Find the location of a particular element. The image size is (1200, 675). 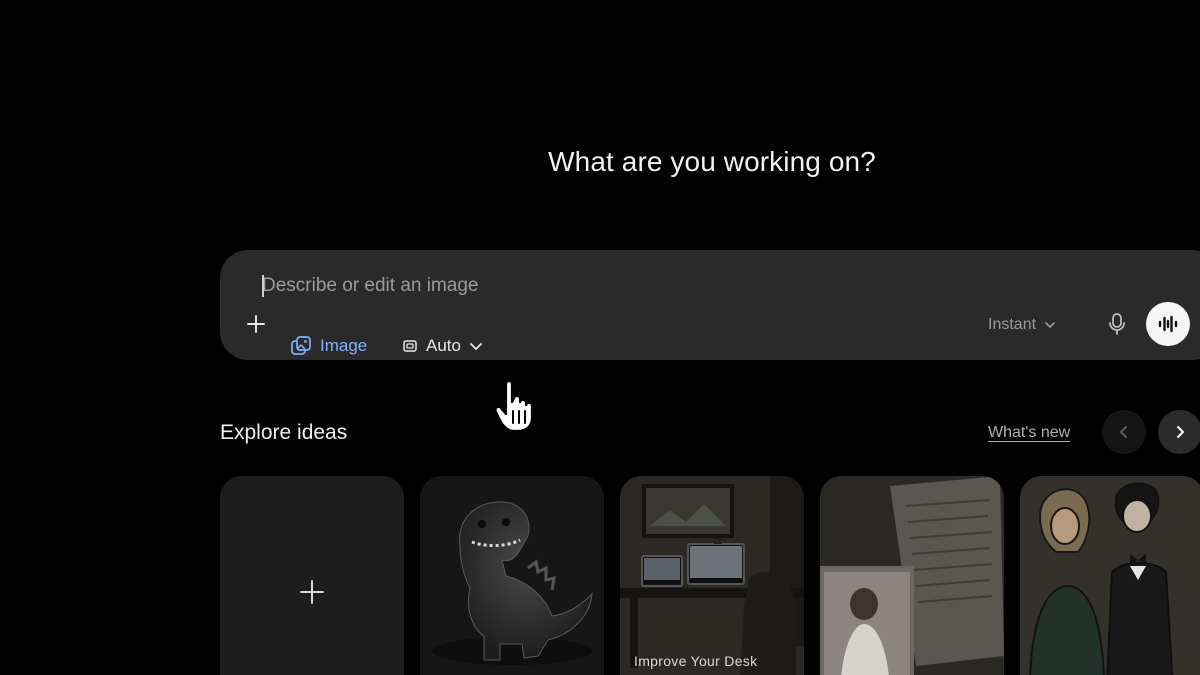

image-icon is located at coordinates (301, 345).